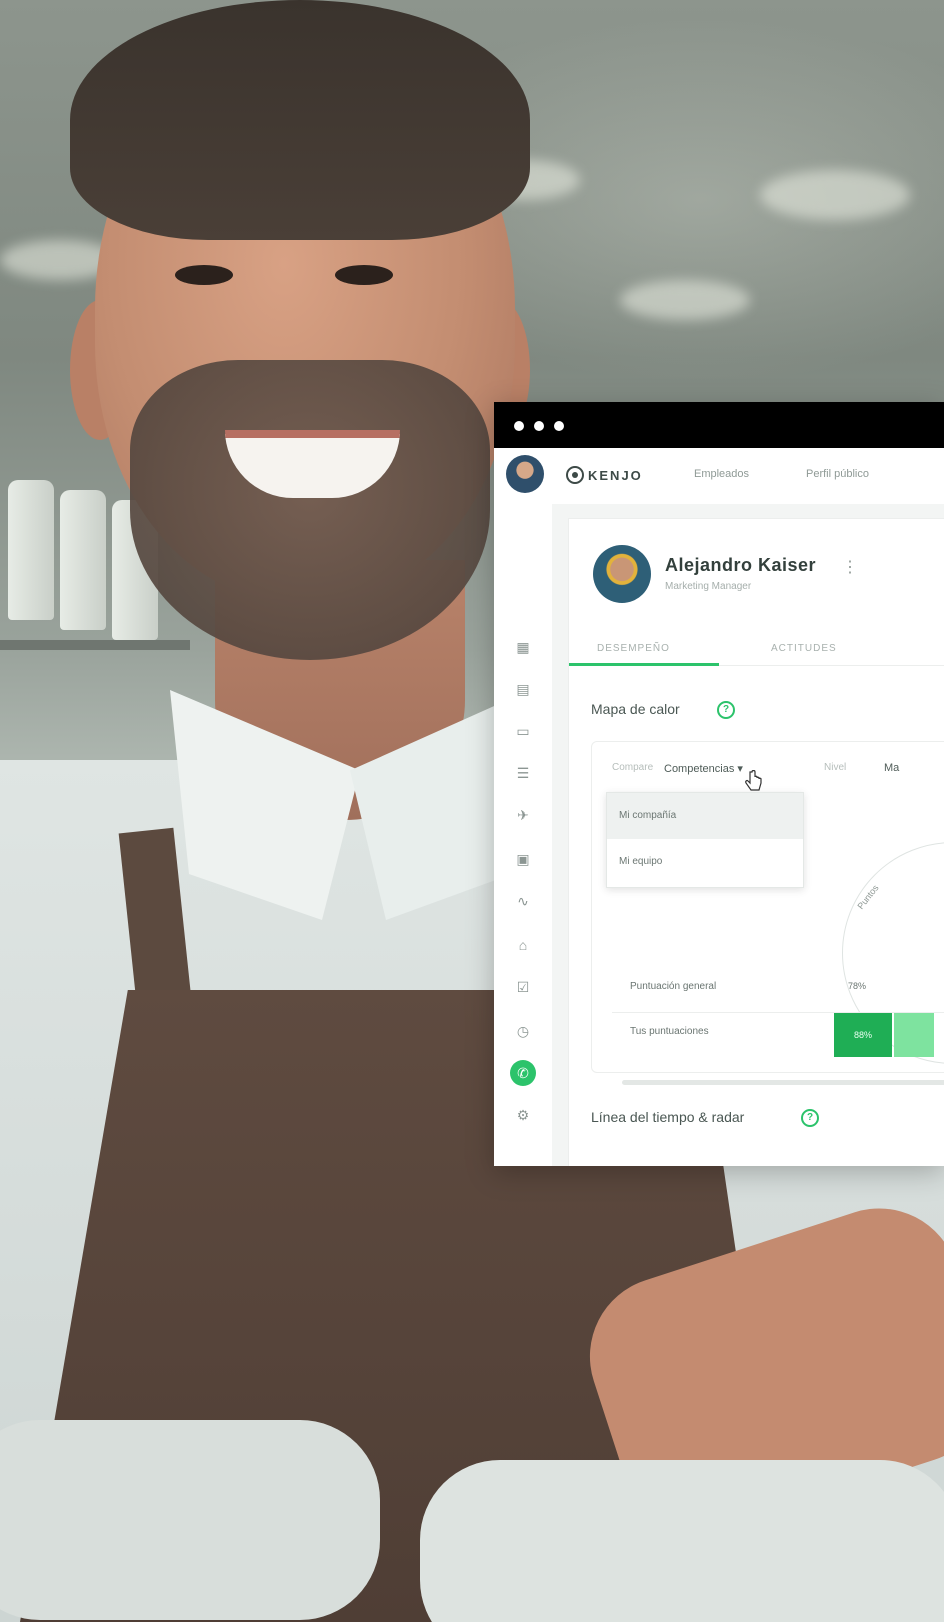 Image resolution: width=944 pixels, height=1622 pixels. Describe the element at coordinates (705, 816) in the screenshot. I see `dropdown-option-my-company: Mi compañía` at that location.